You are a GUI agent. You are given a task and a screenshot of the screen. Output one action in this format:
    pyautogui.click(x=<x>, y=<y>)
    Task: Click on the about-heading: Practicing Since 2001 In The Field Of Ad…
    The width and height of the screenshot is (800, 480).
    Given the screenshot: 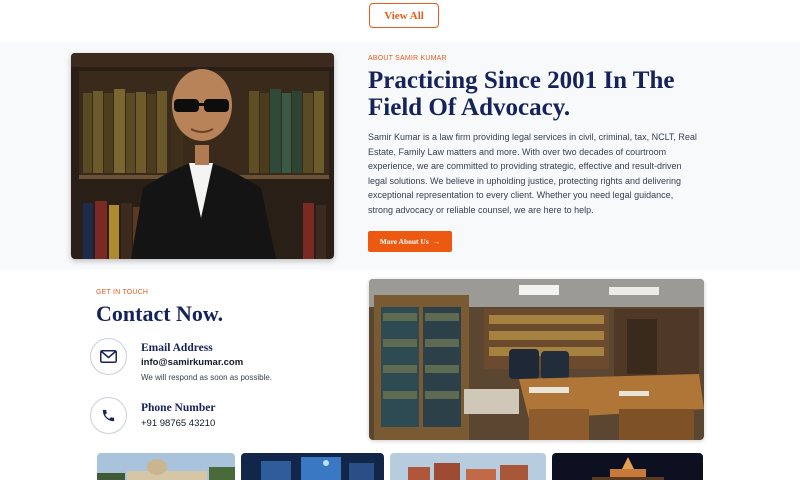 What is the action you would take?
    pyautogui.click(x=538, y=94)
    